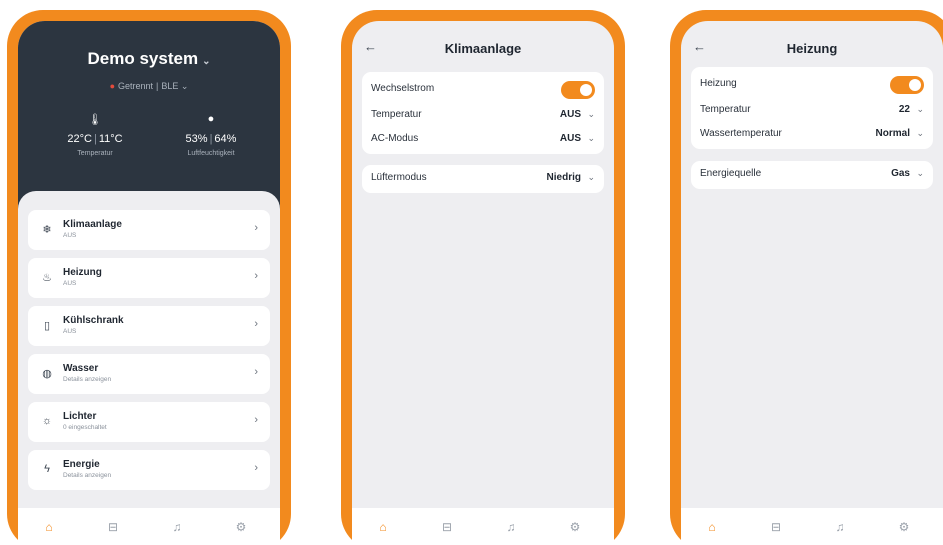  Describe the element at coordinates (395, 138) in the screenshot. I see `ac-mode-label: AC-Modus` at that location.